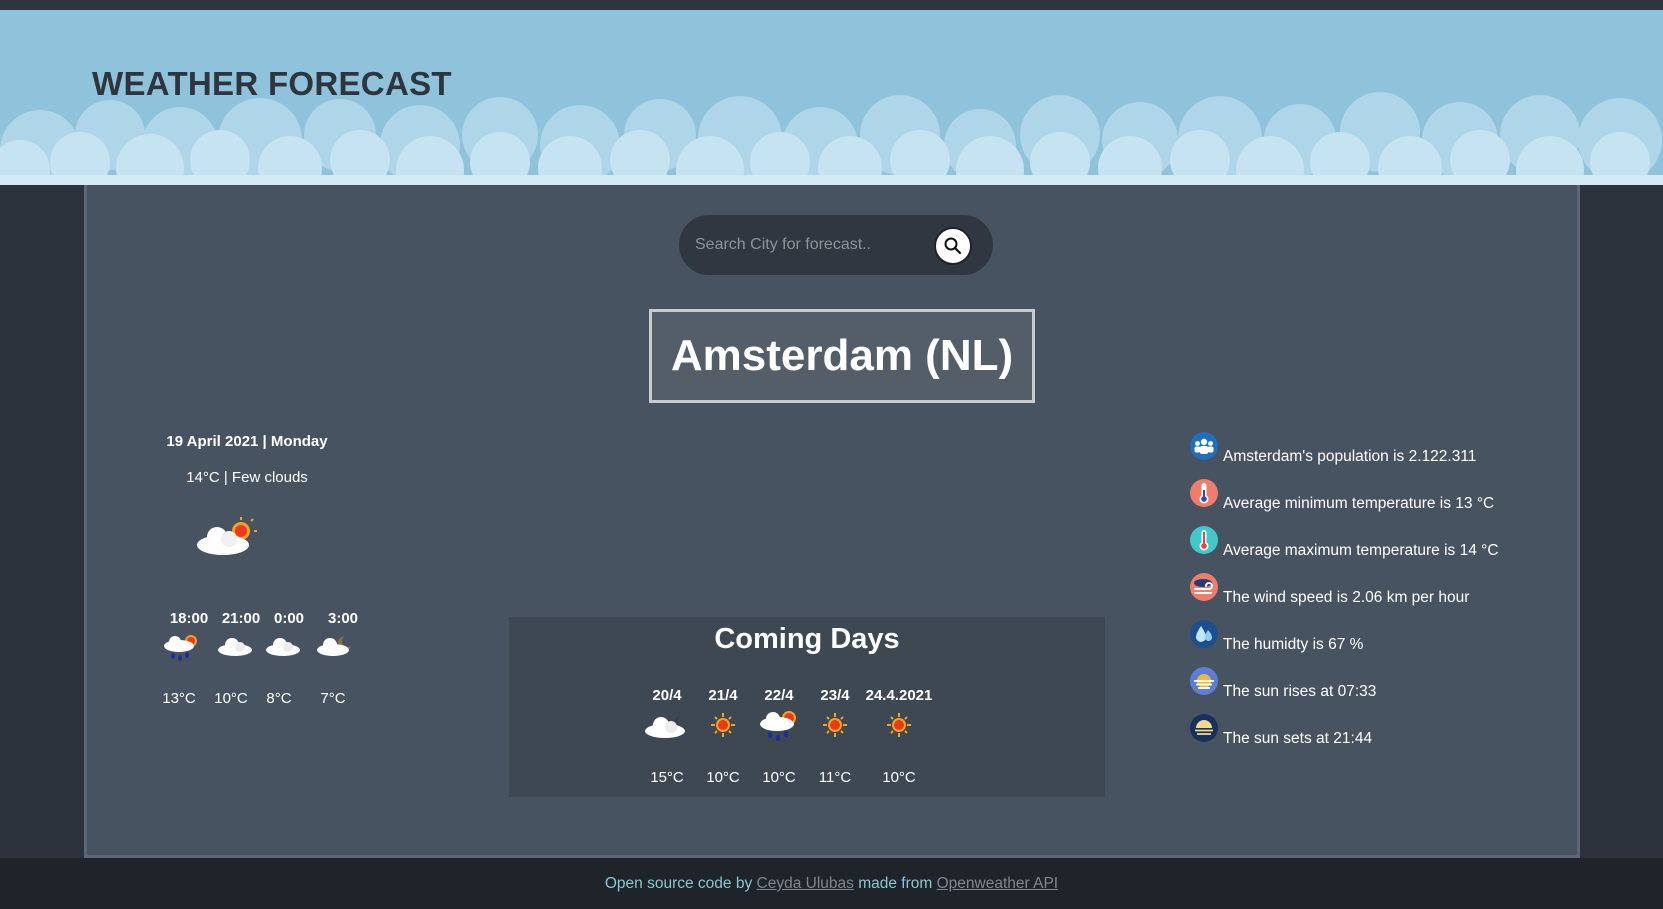 The height and width of the screenshot is (909, 1663). What do you see at coordinates (247, 441) in the screenshot?
I see `today-date: 19 April 2021 | Monday` at bounding box center [247, 441].